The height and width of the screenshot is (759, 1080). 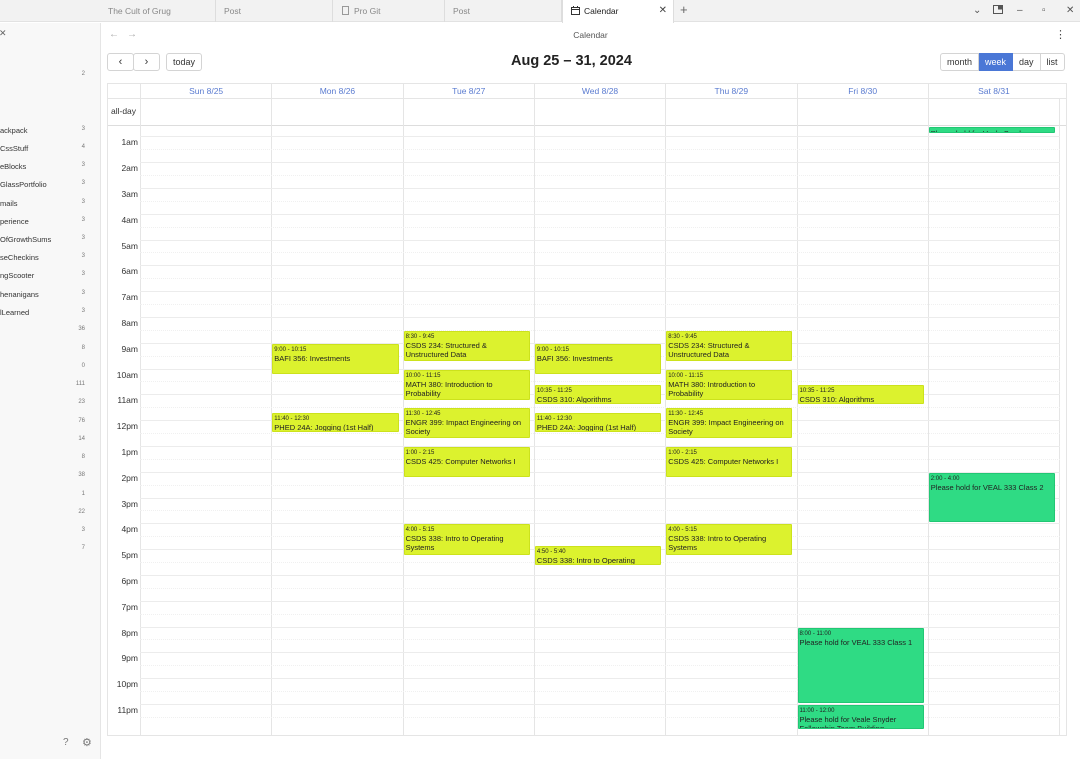 I want to click on sidebar-item-count: 76, so click(x=81, y=421).